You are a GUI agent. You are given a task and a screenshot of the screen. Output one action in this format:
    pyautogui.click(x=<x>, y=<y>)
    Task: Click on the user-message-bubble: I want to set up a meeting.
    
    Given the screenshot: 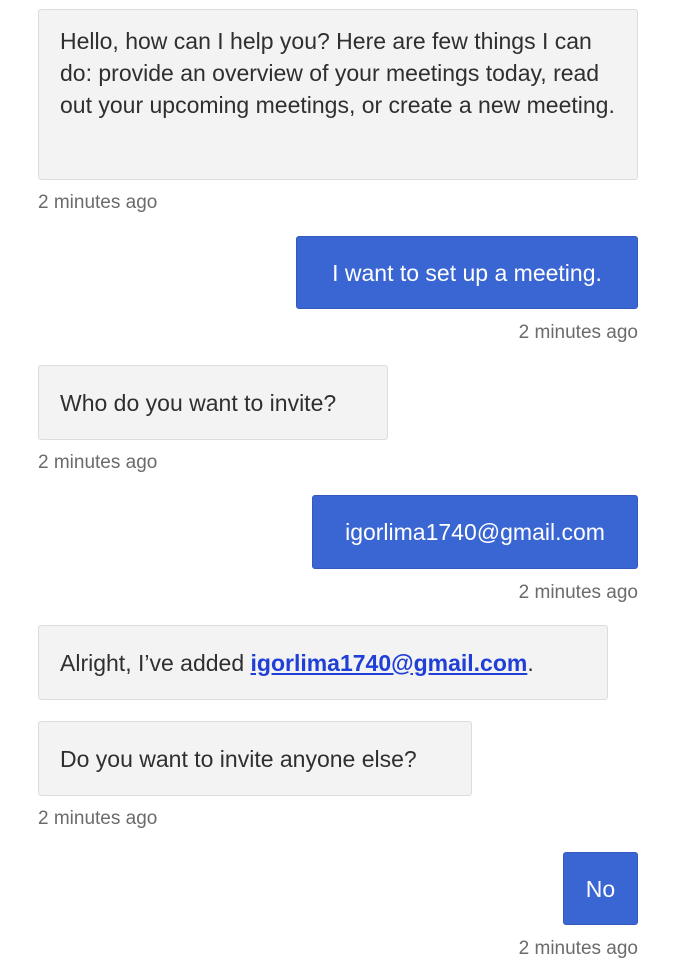 What is the action you would take?
    pyautogui.click(x=467, y=272)
    